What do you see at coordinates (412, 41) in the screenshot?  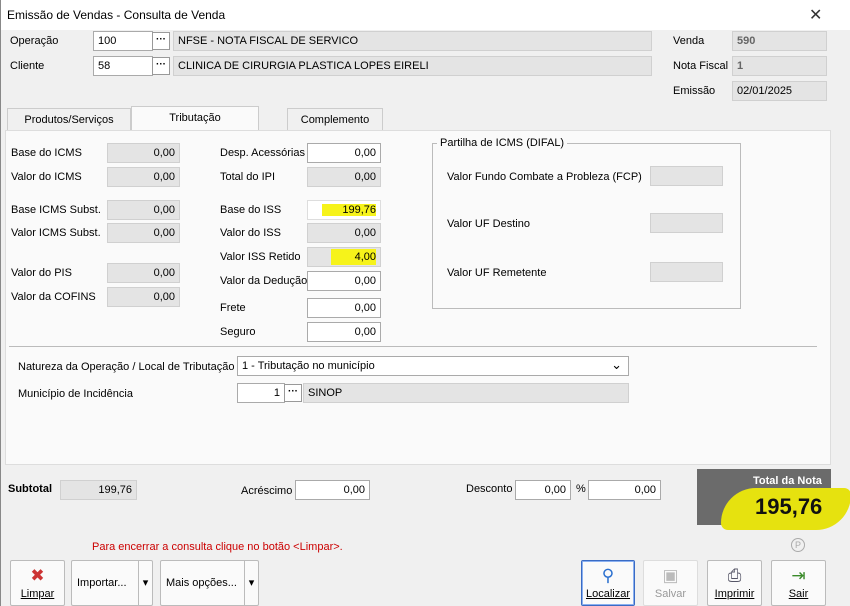 I see `operacao-description: NFSE - NOTA FISCAL DE SERVICO` at bounding box center [412, 41].